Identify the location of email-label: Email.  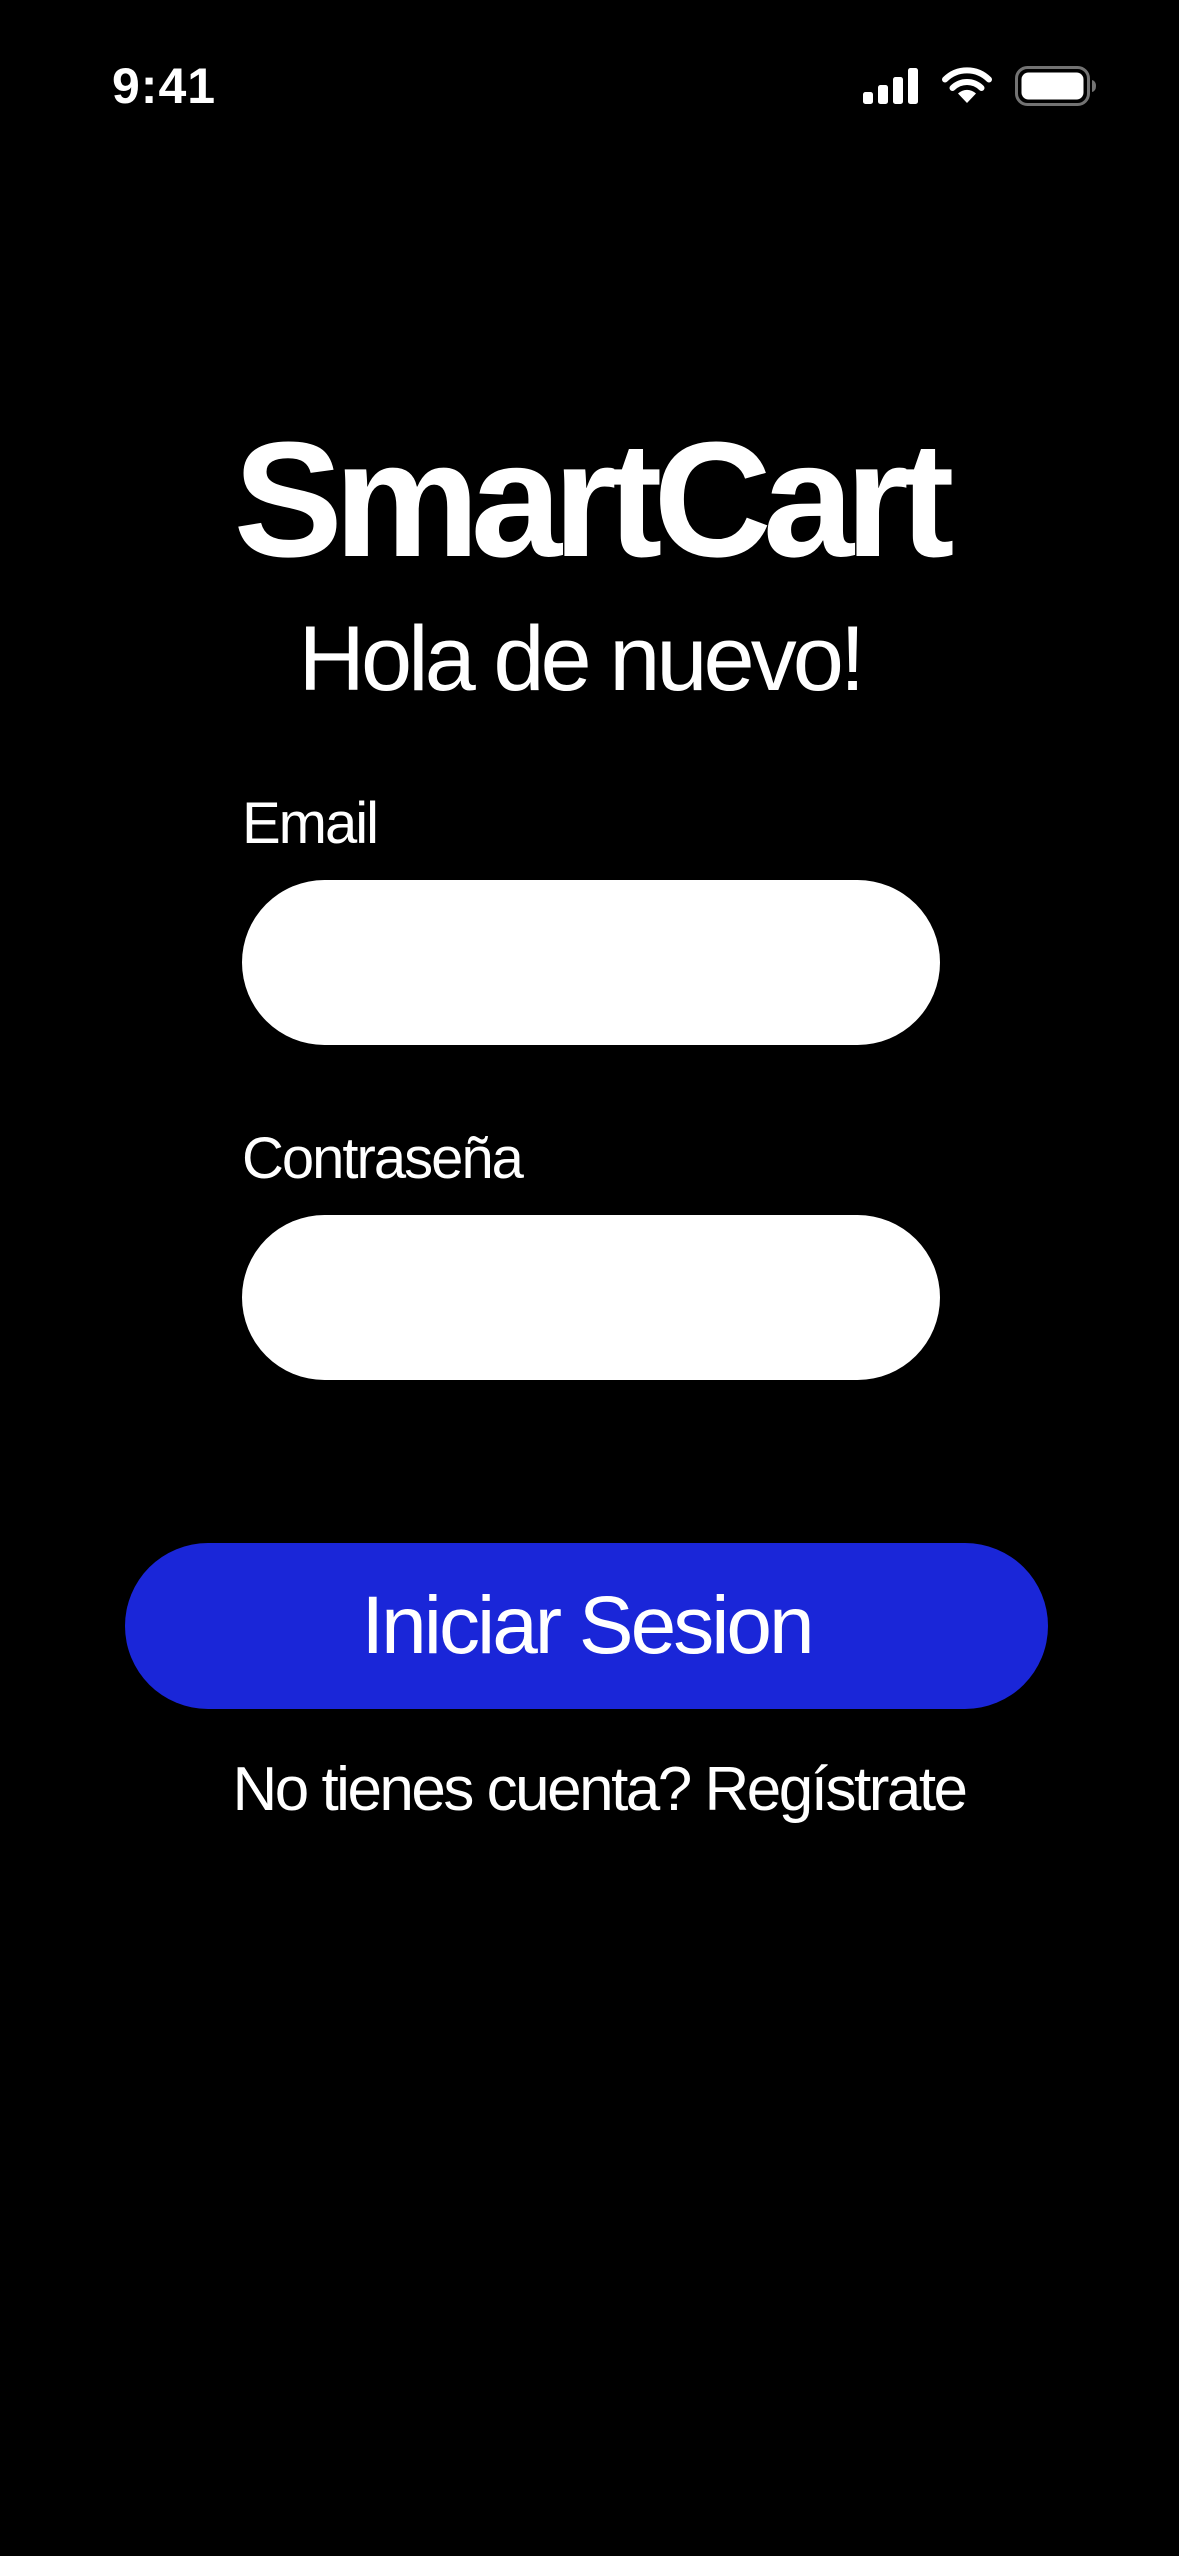
(310, 823).